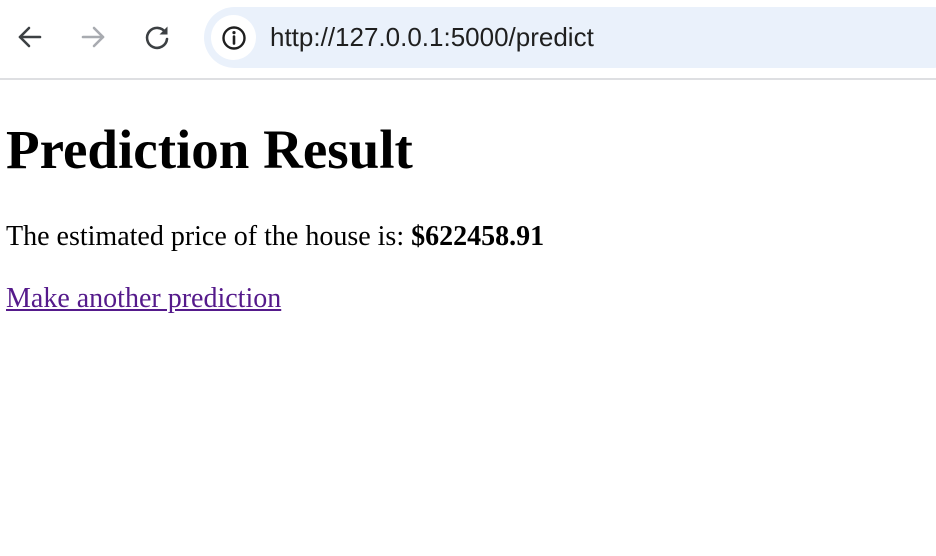  I want to click on result-prefix: The estimated price of the house is:, so click(209, 236).